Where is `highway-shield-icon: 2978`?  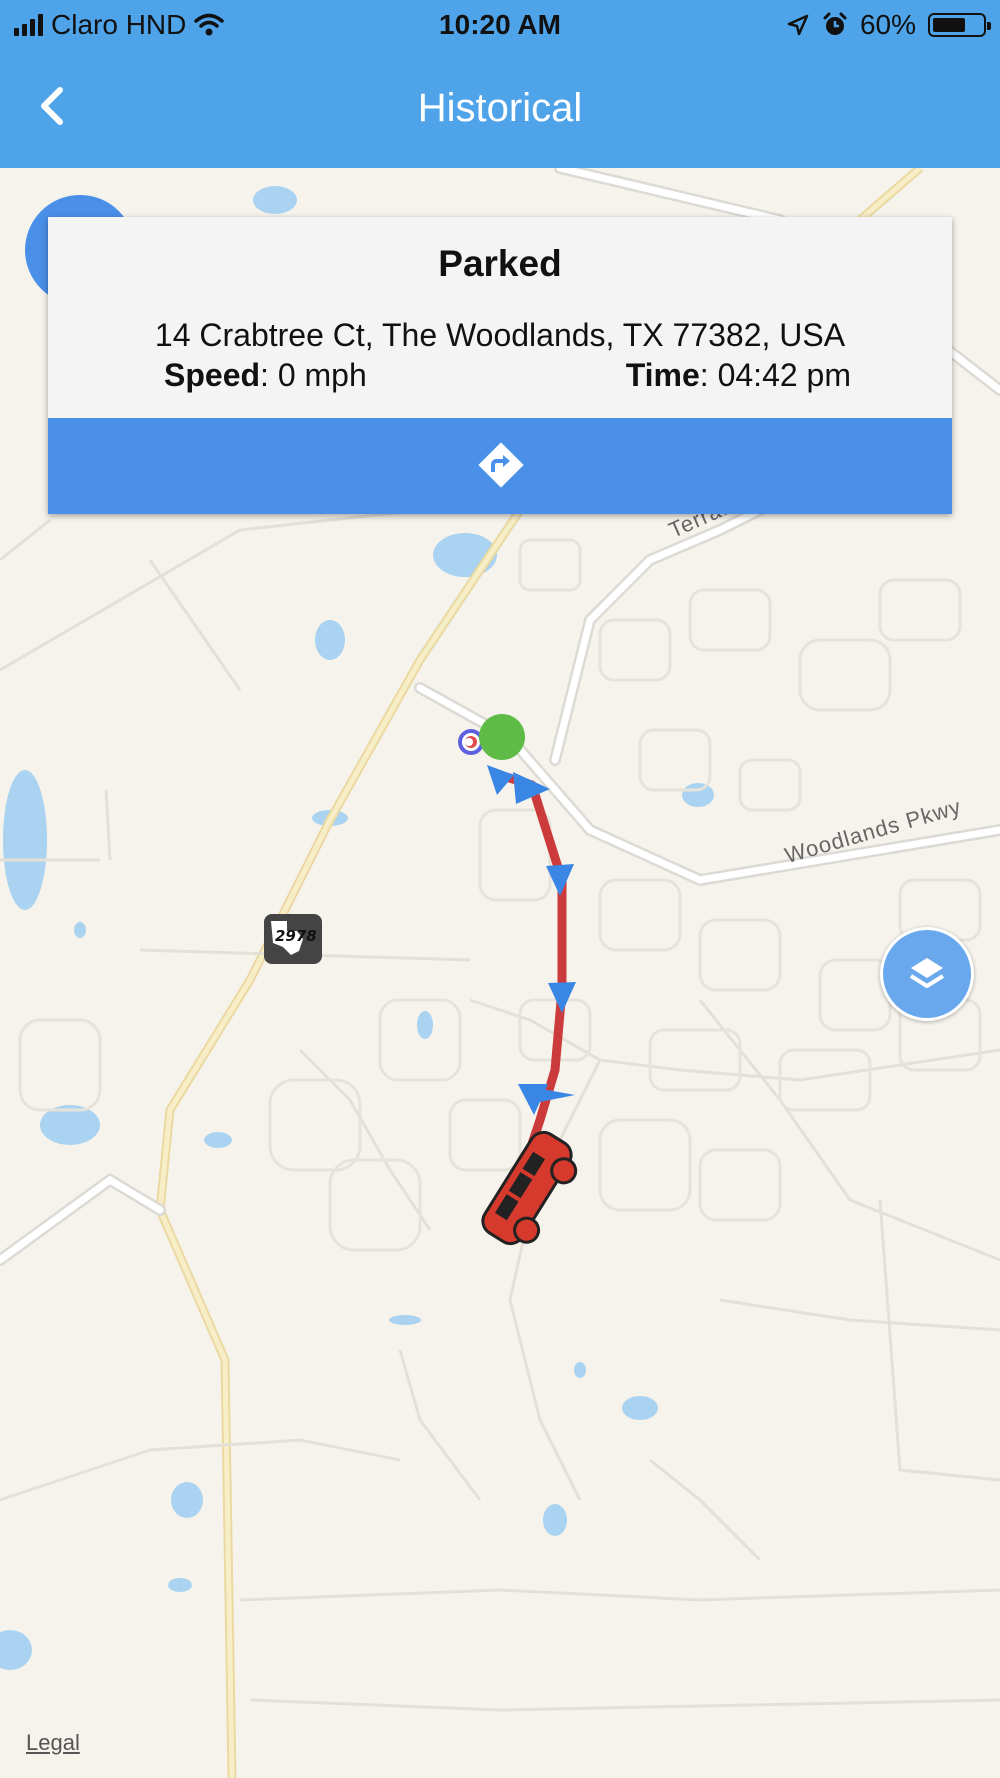
highway-shield-icon: 2978 is located at coordinates (293, 939).